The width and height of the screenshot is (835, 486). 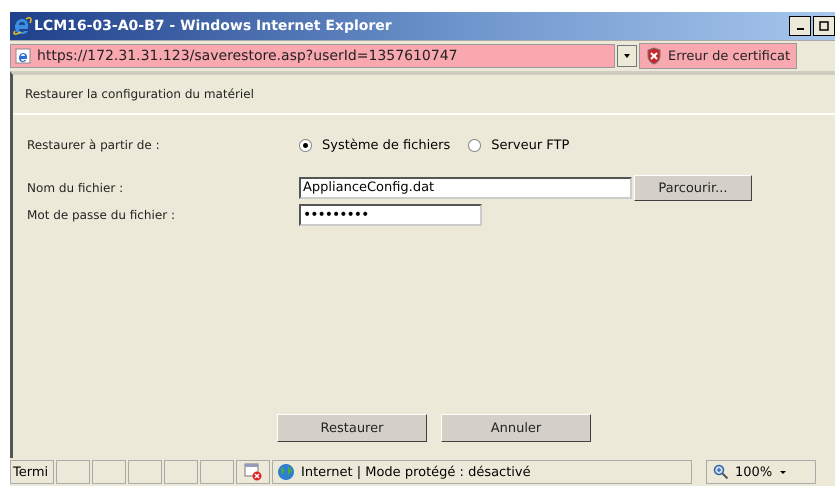 What do you see at coordinates (465, 188) in the screenshot?
I see `file-name-field: ApplianceConfig.dat` at bounding box center [465, 188].